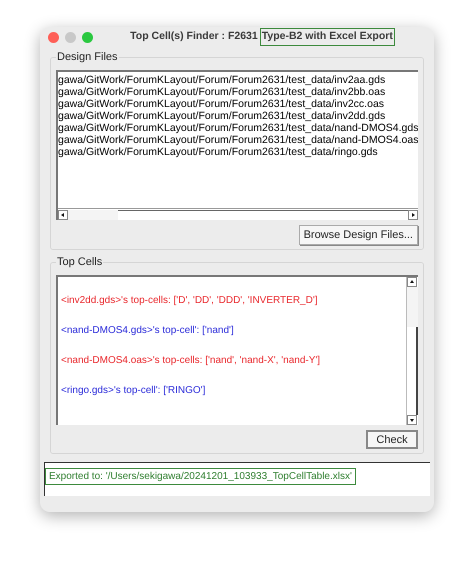  I want to click on file-path: gawa/GitWork/ForumKLayout/Forum/Forum2631/test_data/nand-DMOS4.oas, so click(238, 140).